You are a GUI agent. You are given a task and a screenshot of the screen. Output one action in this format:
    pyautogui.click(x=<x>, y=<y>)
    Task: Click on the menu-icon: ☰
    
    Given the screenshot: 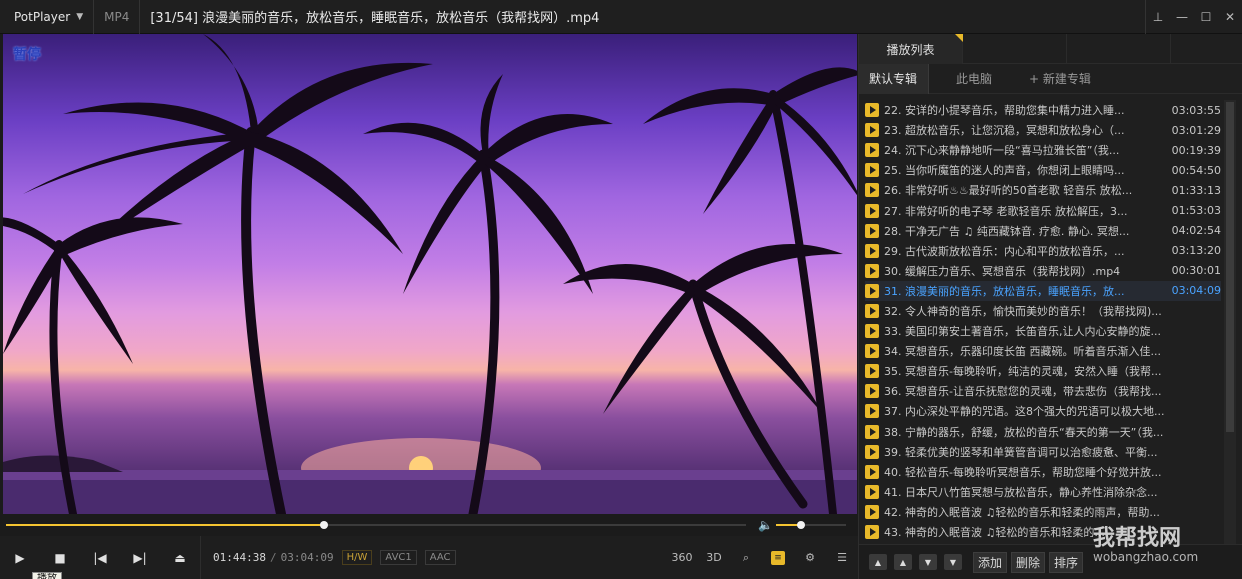 What is the action you would take?
    pyautogui.click(x=842, y=557)
    